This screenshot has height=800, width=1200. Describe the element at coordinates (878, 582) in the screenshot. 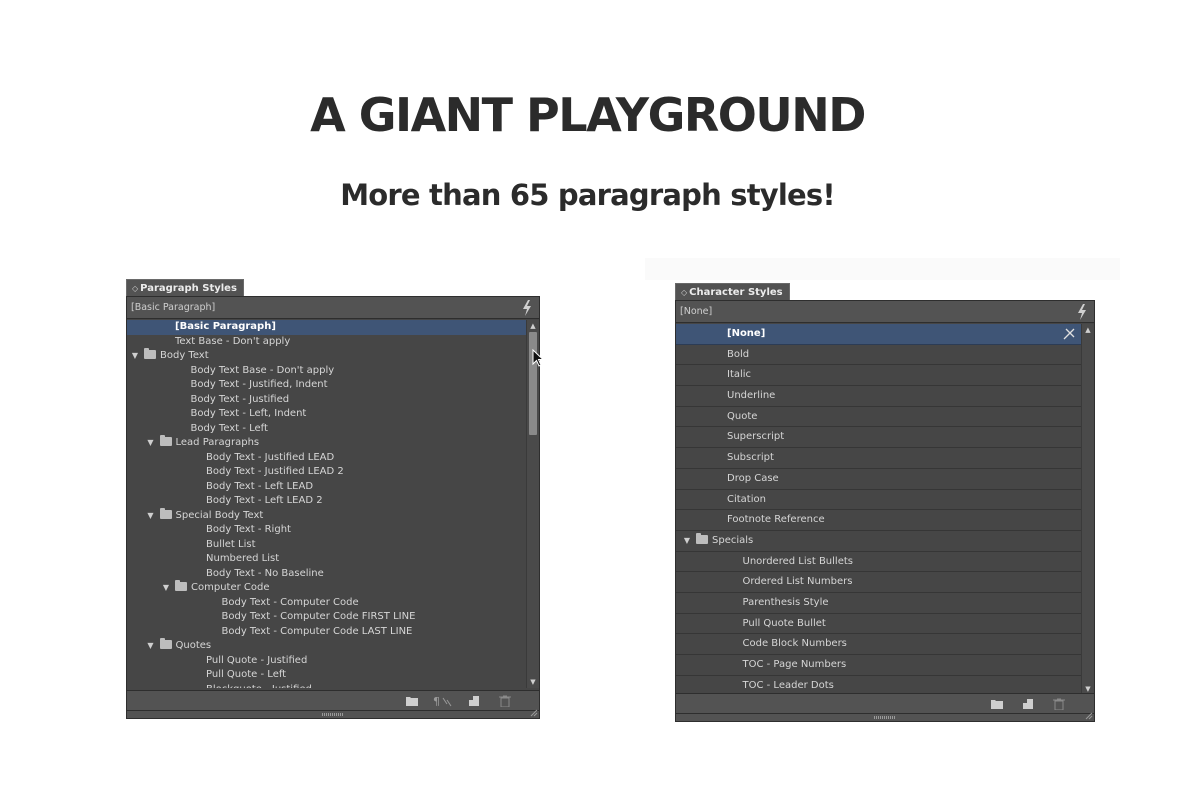

I see `style-item: Ordered List Numbers` at that location.